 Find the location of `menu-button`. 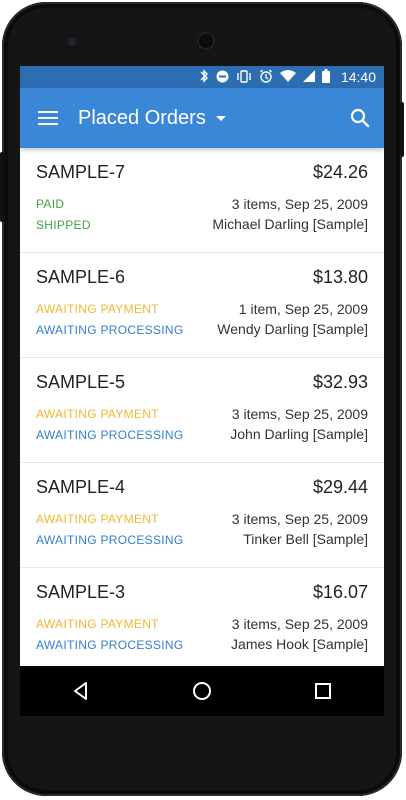

menu-button is located at coordinates (48, 118).